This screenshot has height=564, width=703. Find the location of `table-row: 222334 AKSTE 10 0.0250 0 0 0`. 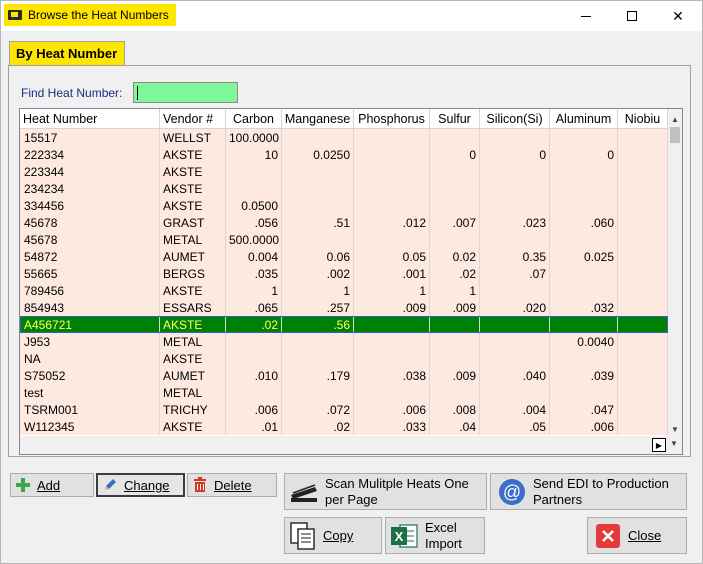

table-row: 222334 AKSTE 10 0.0250 0 0 0 is located at coordinates (344, 154).